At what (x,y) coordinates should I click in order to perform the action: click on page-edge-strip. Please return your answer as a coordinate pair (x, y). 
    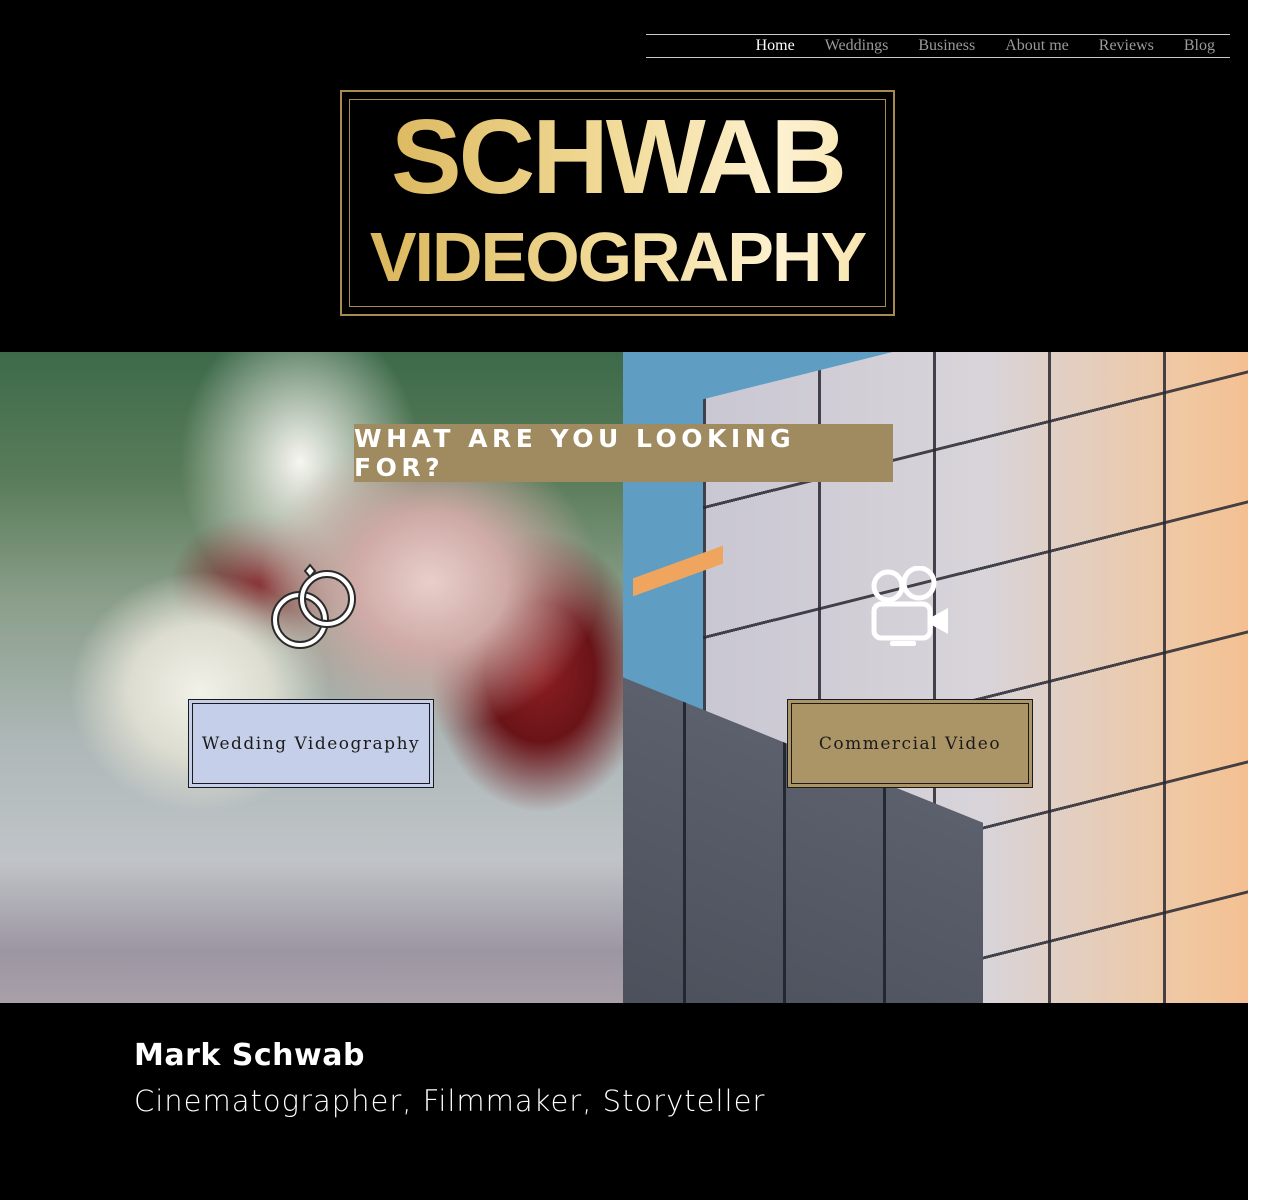
    Looking at the image, I should click on (1264, 600).